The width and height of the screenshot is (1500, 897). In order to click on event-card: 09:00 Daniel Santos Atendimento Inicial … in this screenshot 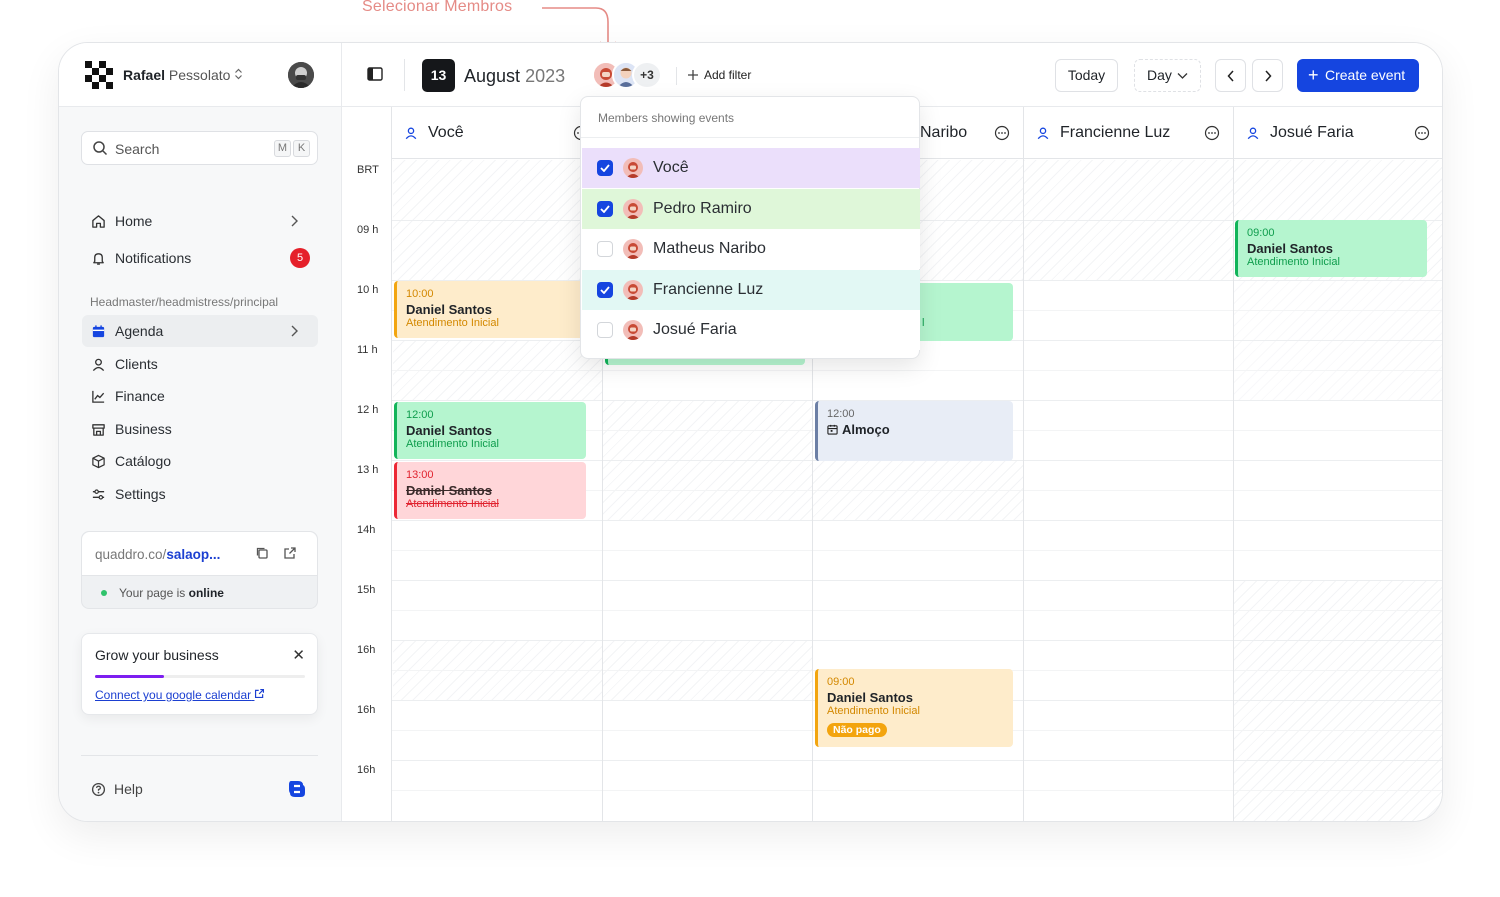, I will do `click(914, 708)`.